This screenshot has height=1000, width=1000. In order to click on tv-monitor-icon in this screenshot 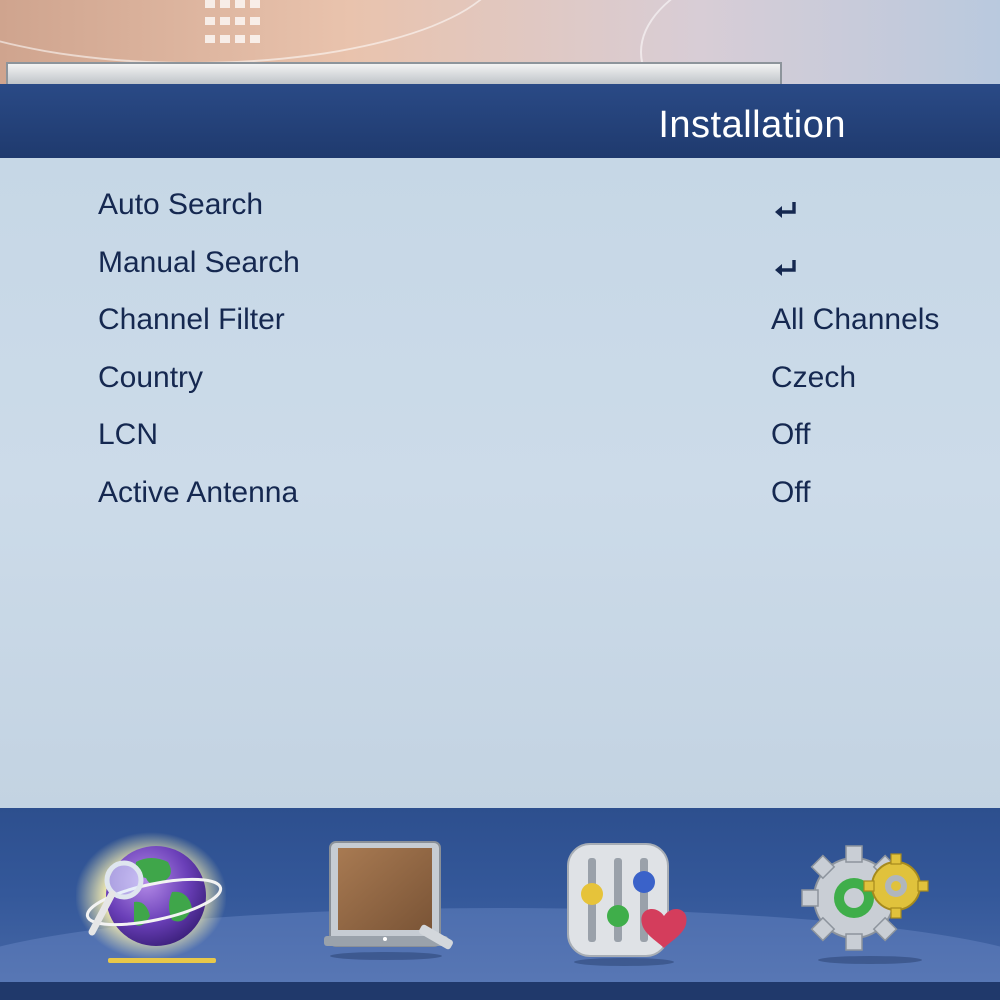, I will do `click(388, 900)`.